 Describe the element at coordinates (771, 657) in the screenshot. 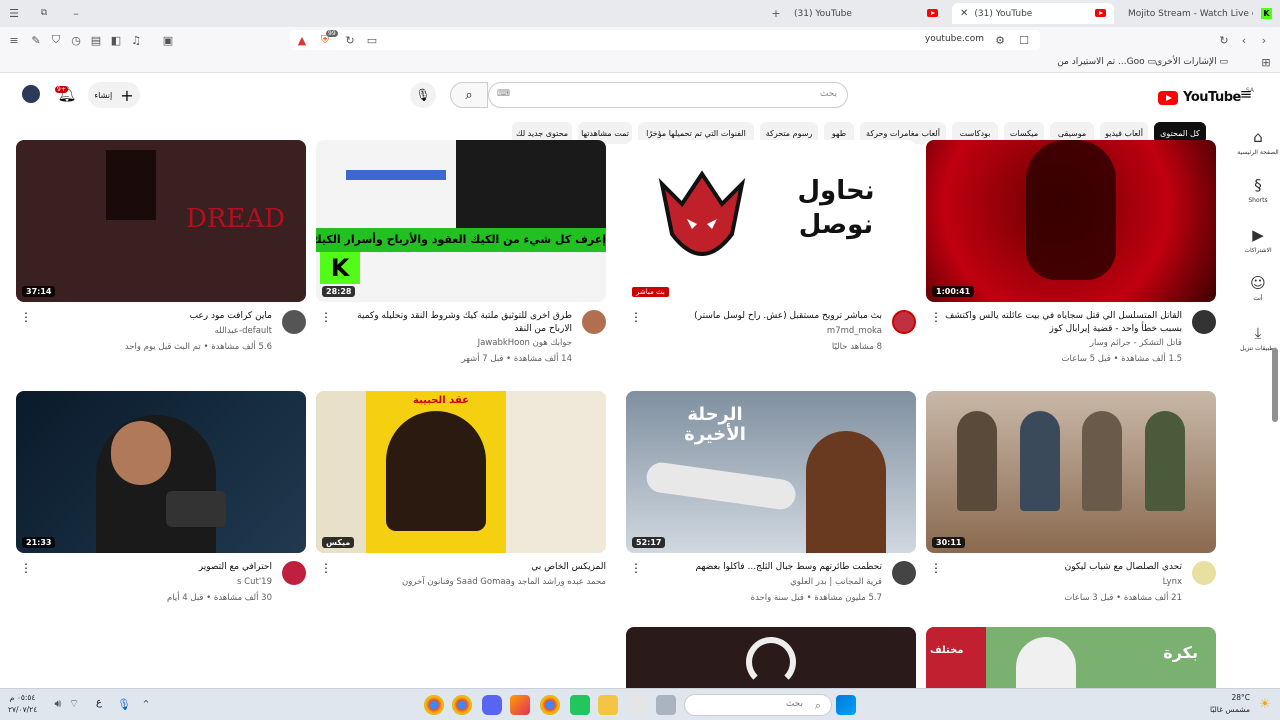

I see `video-thumbnail` at that location.